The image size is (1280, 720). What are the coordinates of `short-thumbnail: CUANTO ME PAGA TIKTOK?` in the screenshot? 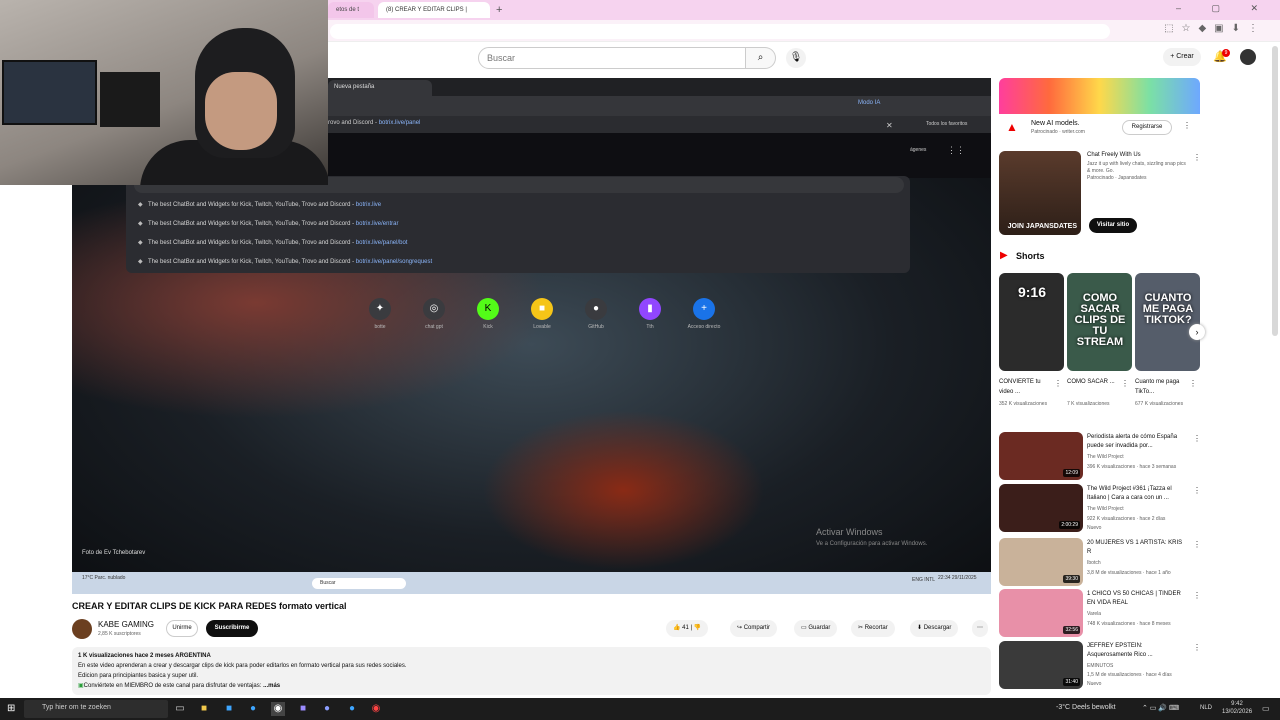 It's located at (1167, 322).